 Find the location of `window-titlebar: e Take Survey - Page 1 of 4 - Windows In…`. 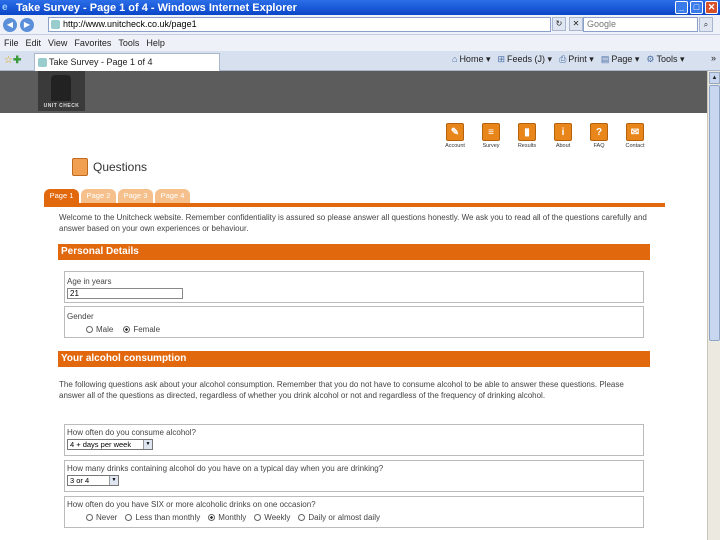

window-titlebar: e Take Survey - Page 1 of 4 - Windows In… is located at coordinates (360, 7).